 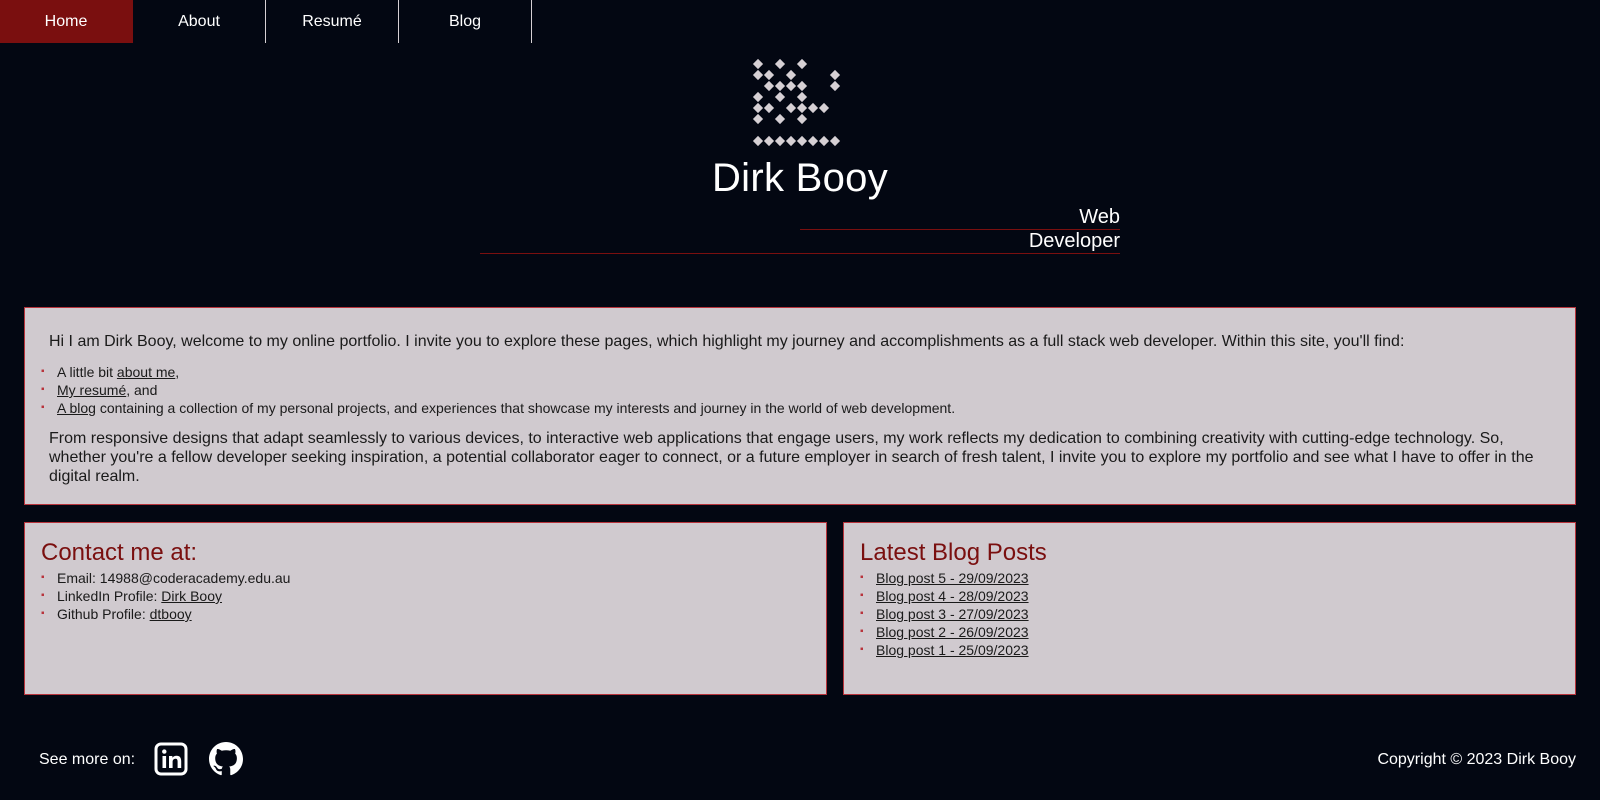 What do you see at coordinates (199, 21) in the screenshot?
I see `nav-about: About` at bounding box center [199, 21].